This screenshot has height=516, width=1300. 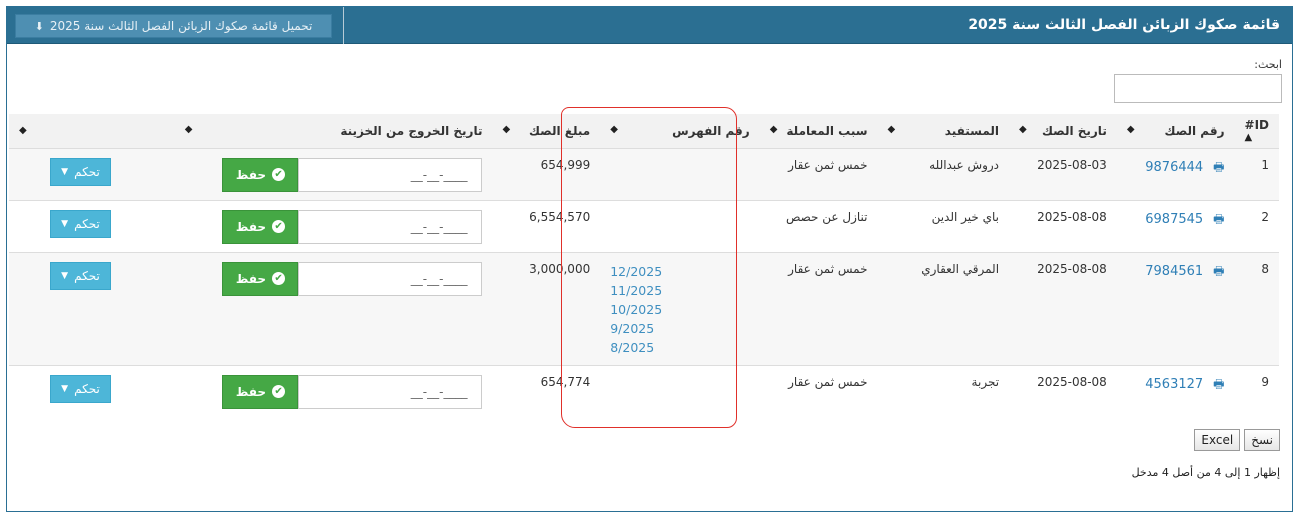 I want to click on cell-index: 12/2025 11/2025 10/2025 9/2025 8/2025, so click(x=680, y=308).